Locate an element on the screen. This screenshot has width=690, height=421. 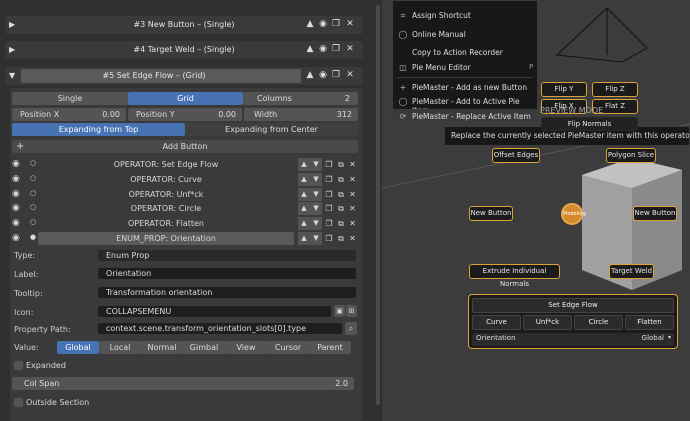
pie-button-flip-z: Flip Z is located at coordinates (615, 89).